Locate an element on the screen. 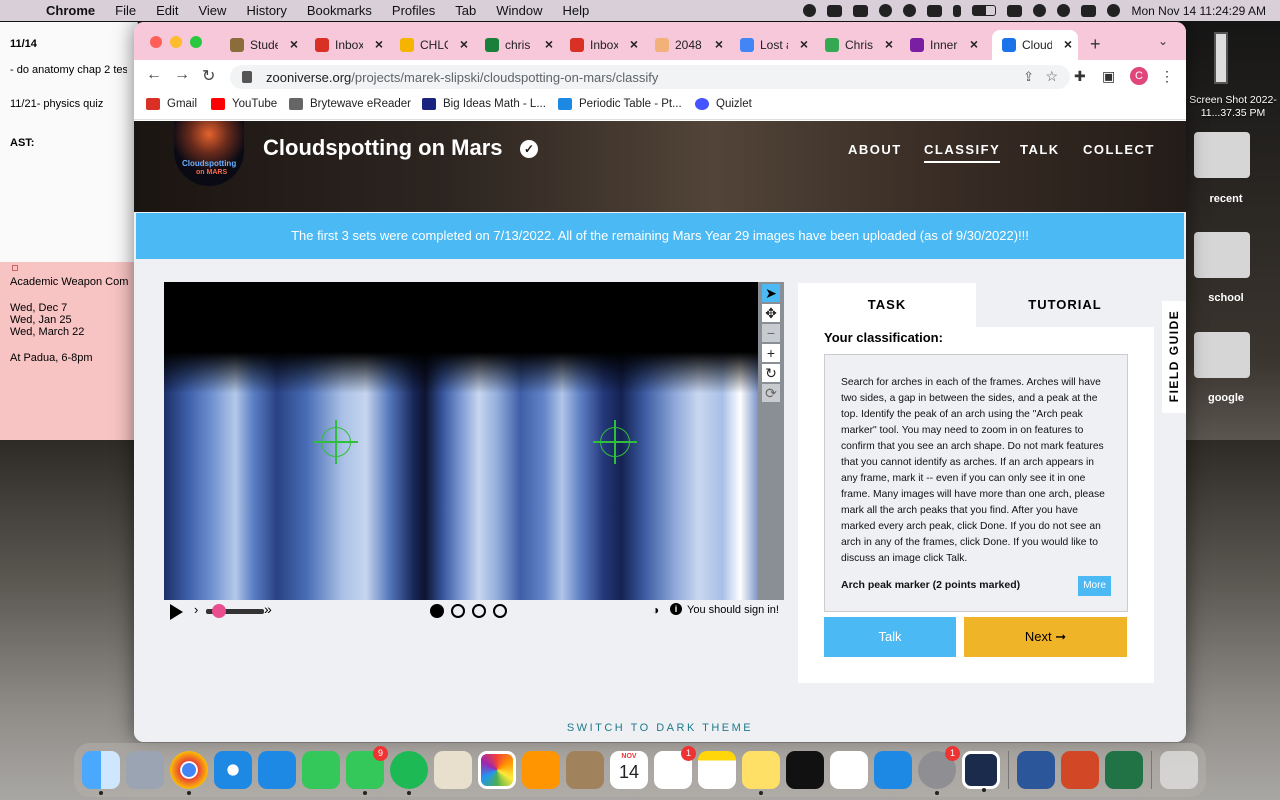  bookmark-quizlet: Quizlet is located at coordinates (723, 104).